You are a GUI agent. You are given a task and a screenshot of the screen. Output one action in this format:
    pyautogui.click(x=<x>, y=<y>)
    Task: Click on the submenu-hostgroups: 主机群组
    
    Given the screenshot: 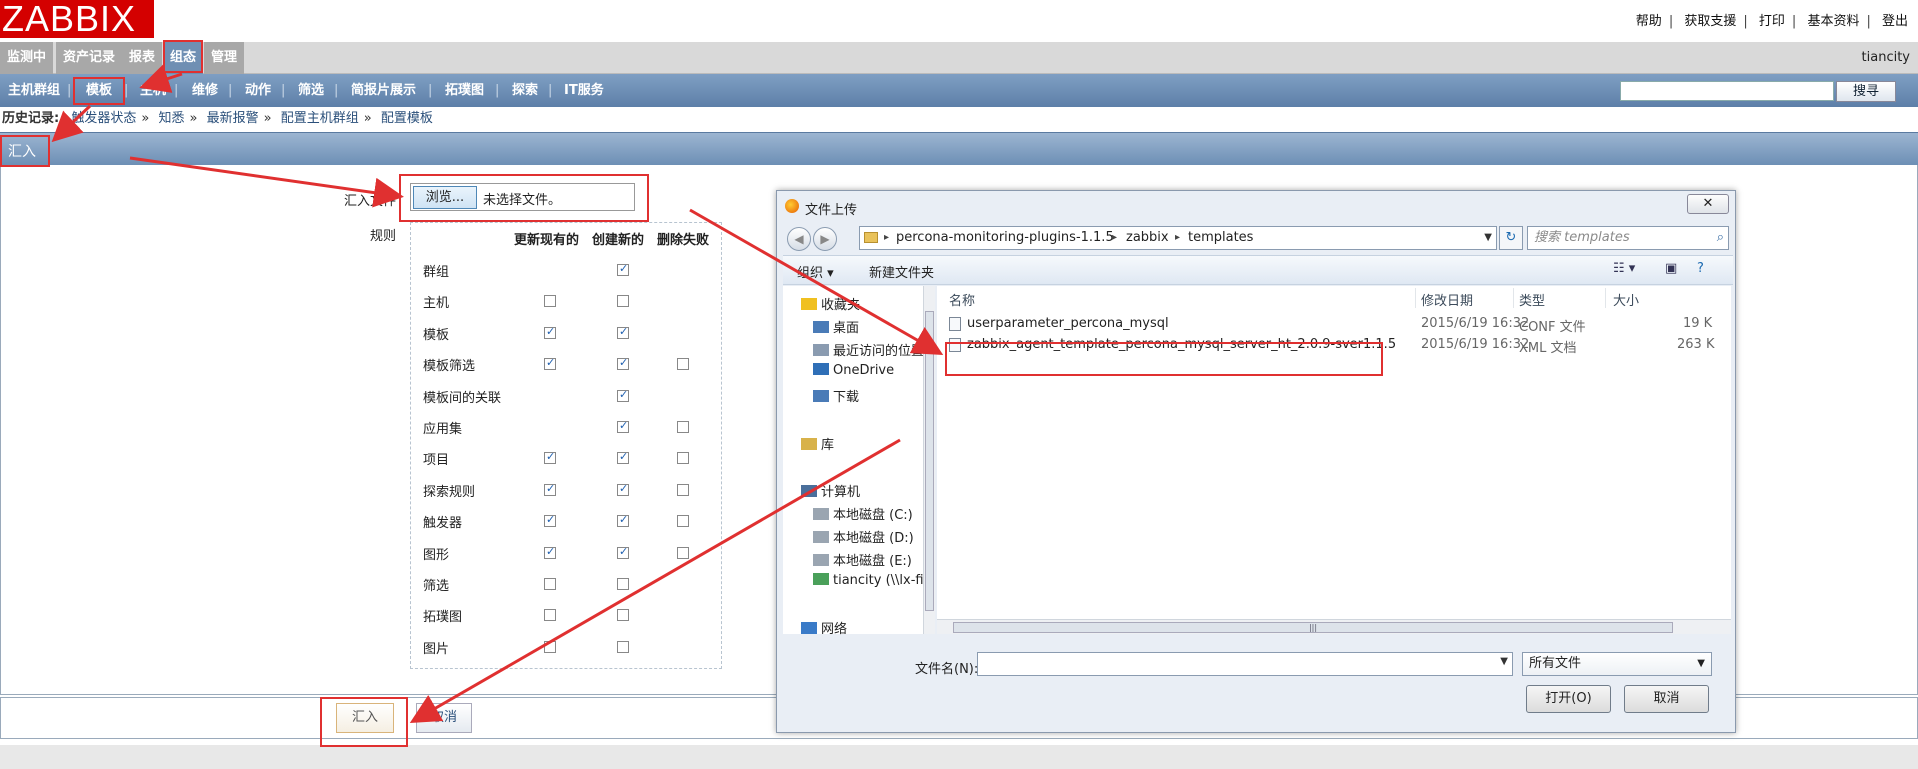 What is the action you would take?
    pyautogui.click(x=34, y=90)
    